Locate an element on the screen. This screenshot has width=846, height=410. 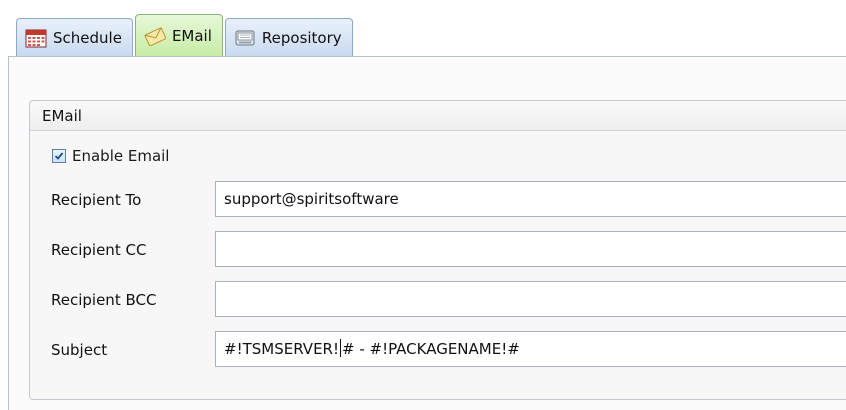
tab-email-label: EMail is located at coordinates (191, 35).